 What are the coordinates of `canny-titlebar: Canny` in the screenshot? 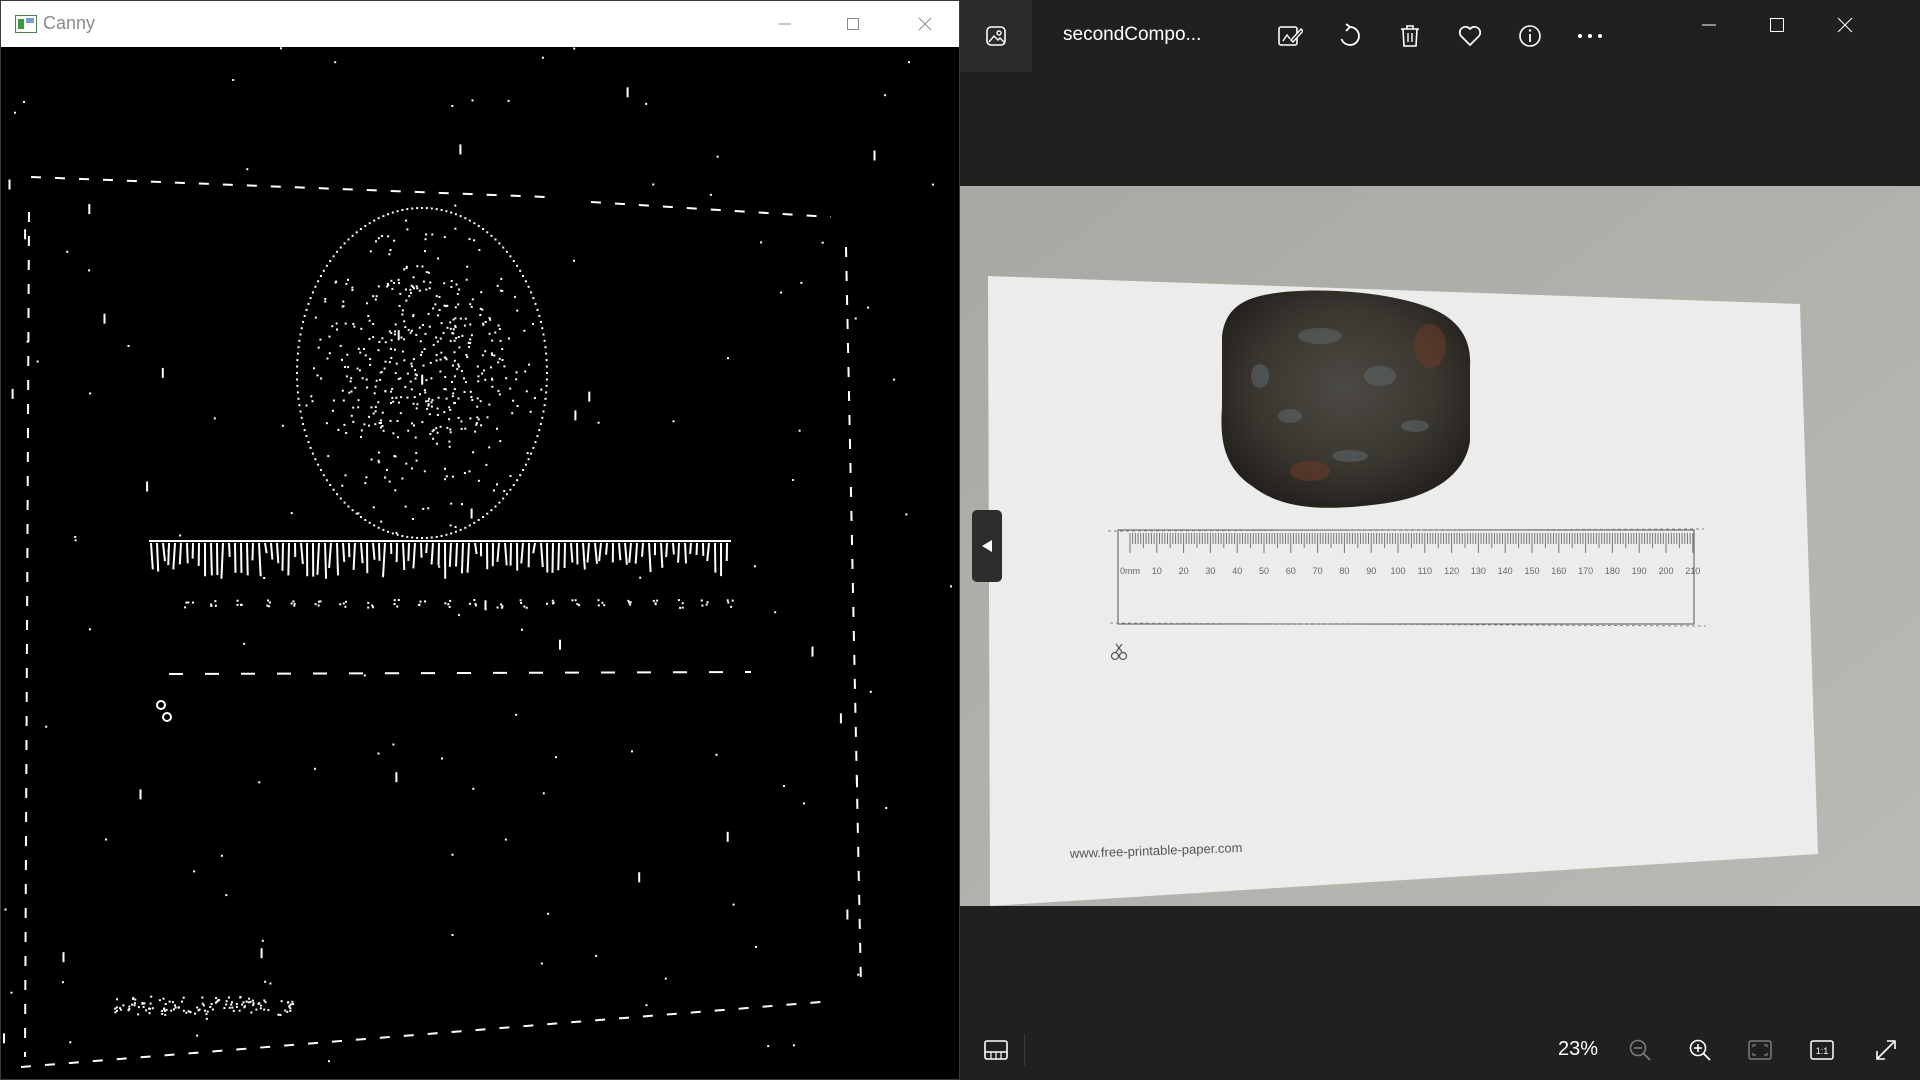 It's located at (480, 24).